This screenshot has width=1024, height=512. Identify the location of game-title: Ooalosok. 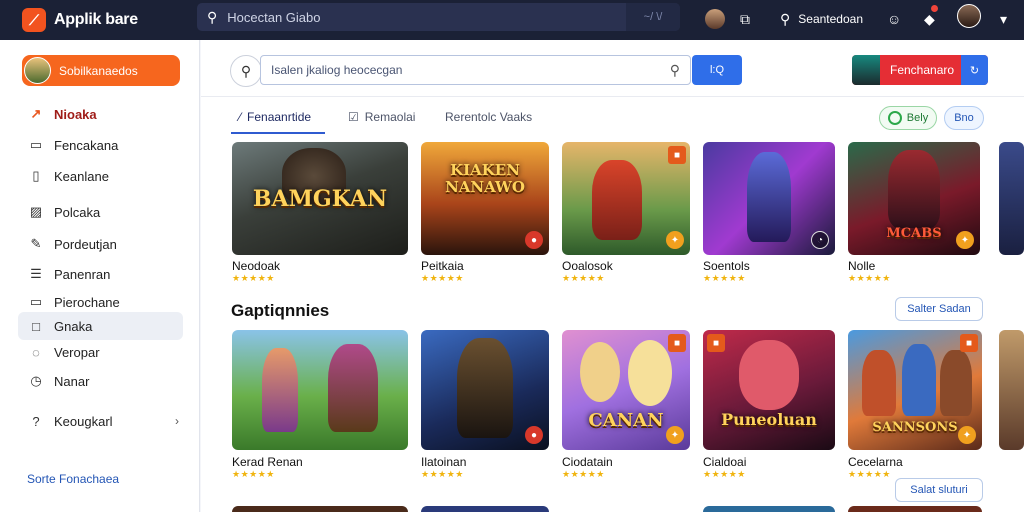
(587, 266).